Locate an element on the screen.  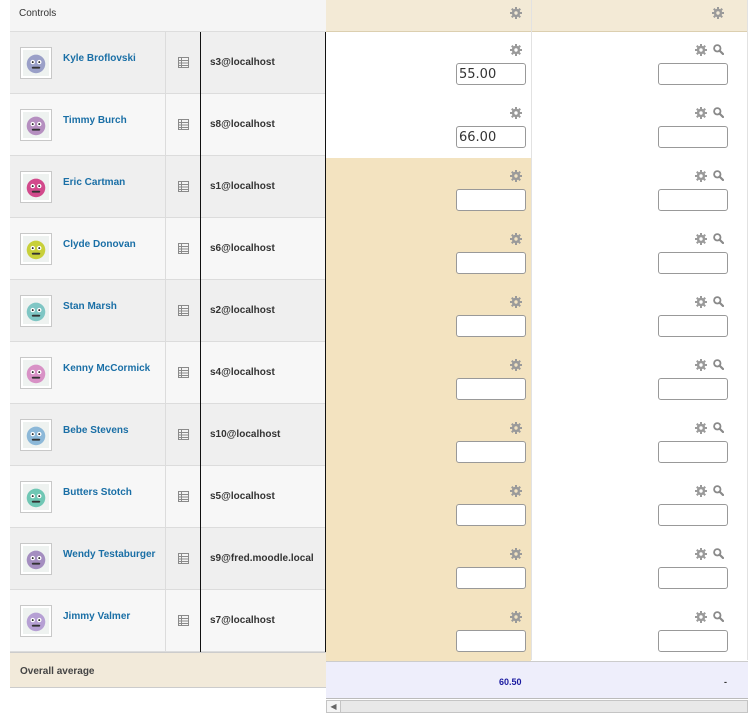
column-header-row is located at coordinates (537, 16).